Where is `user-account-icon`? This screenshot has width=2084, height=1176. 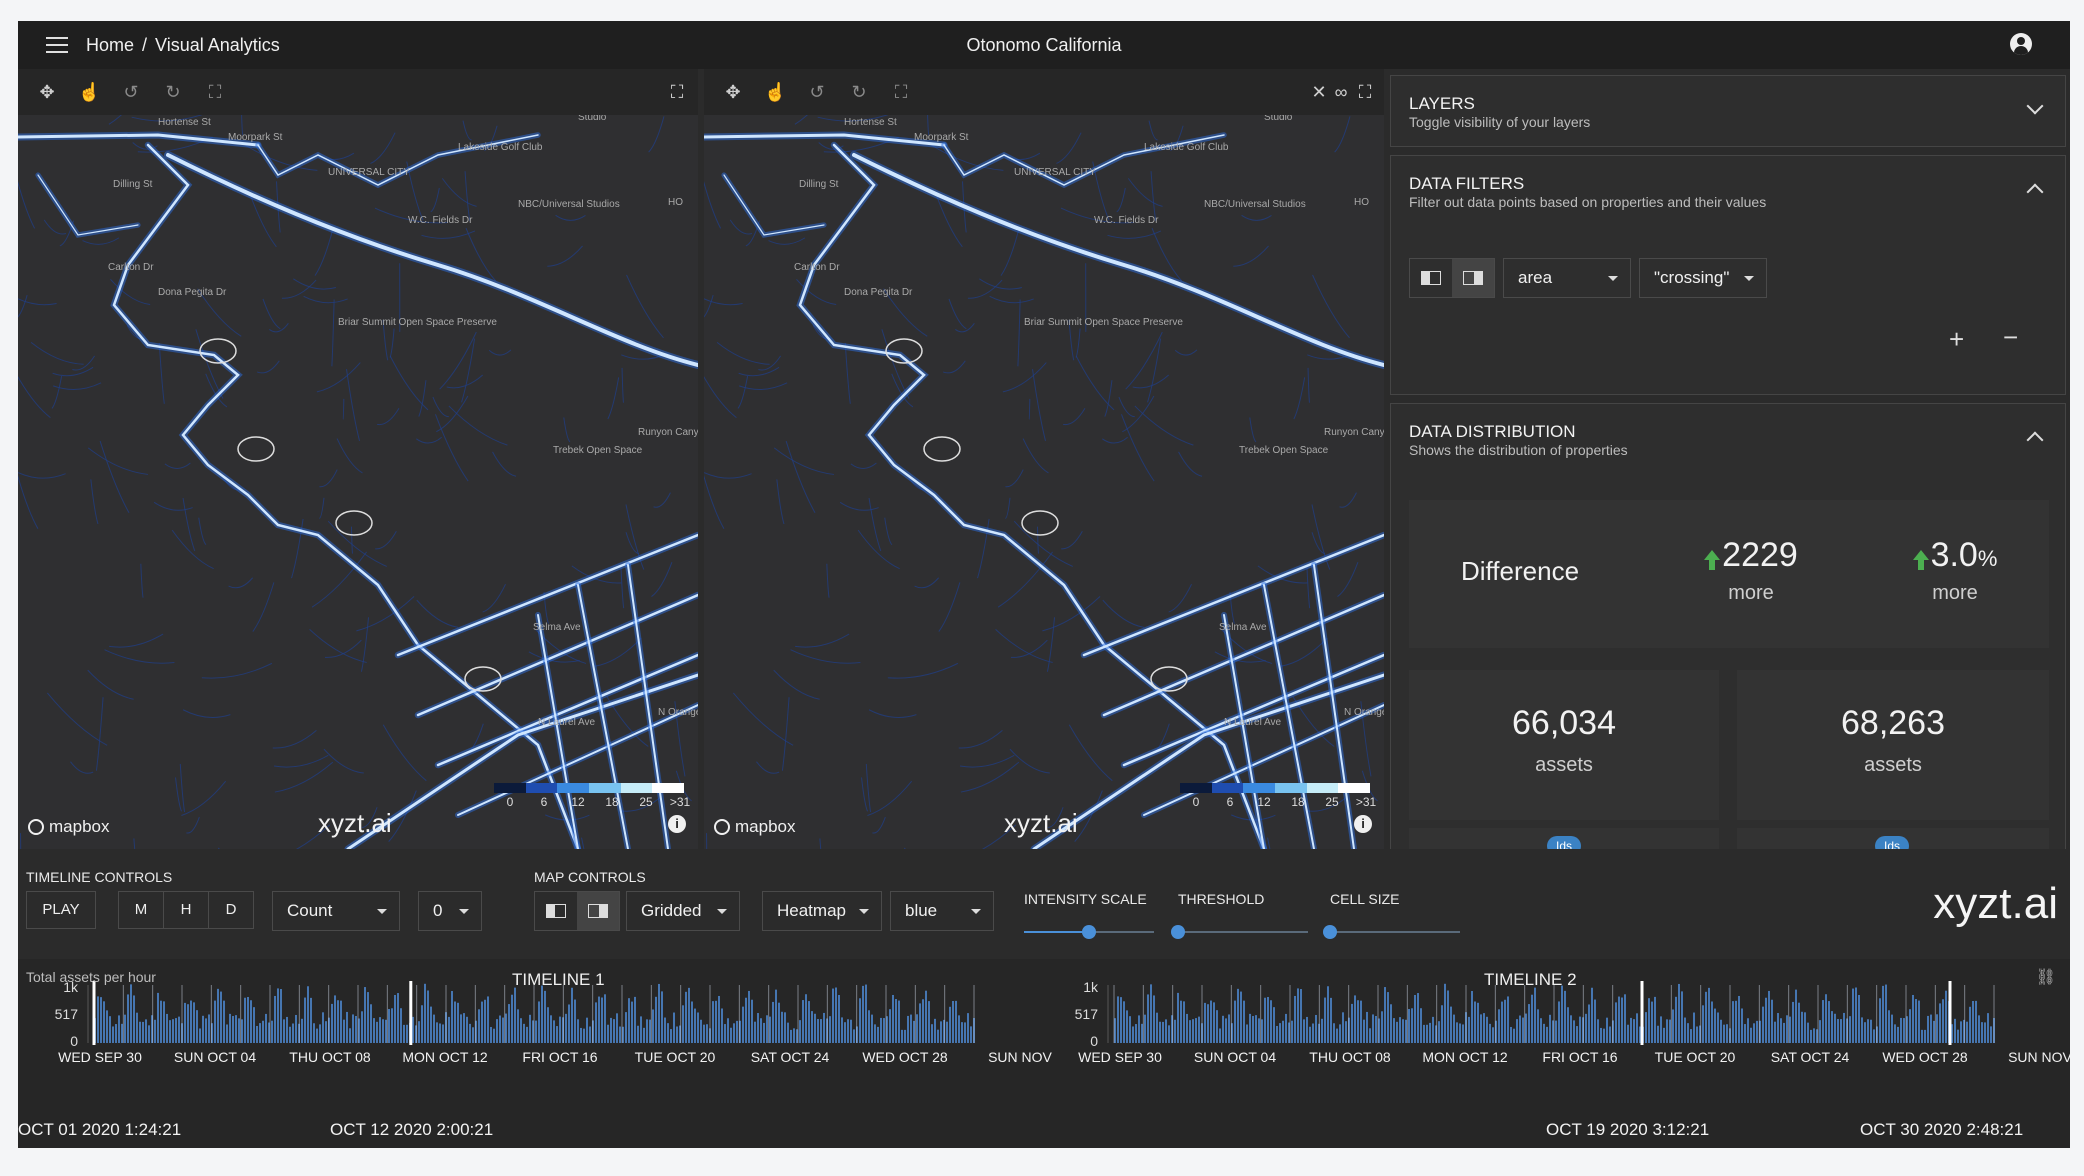 user-account-icon is located at coordinates (2021, 44).